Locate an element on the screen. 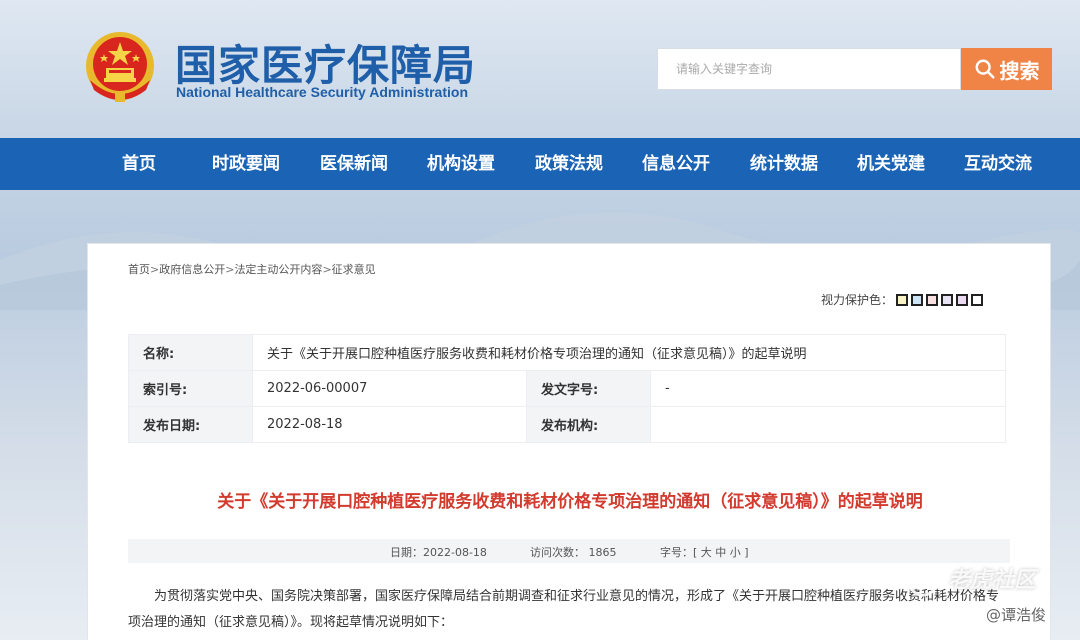  search-button: 搜索 is located at coordinates (1006, 69).